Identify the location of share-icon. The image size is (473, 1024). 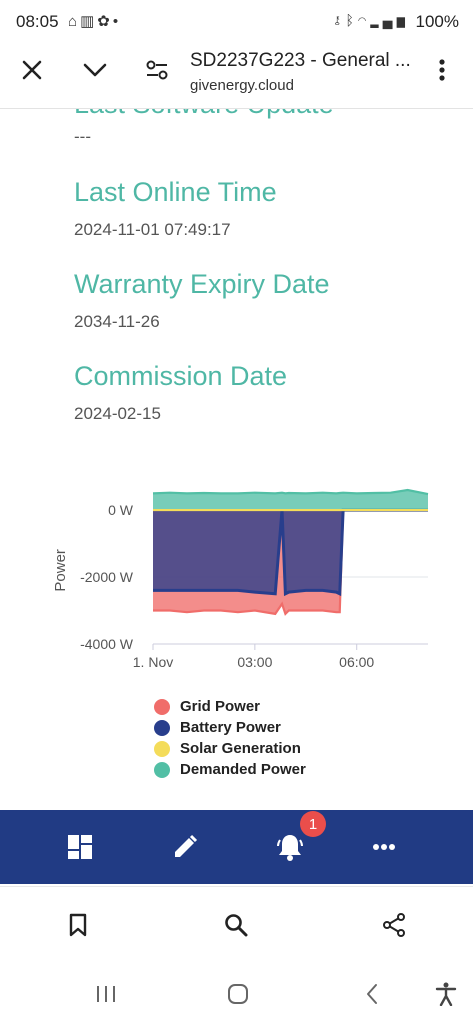
(394, 925).